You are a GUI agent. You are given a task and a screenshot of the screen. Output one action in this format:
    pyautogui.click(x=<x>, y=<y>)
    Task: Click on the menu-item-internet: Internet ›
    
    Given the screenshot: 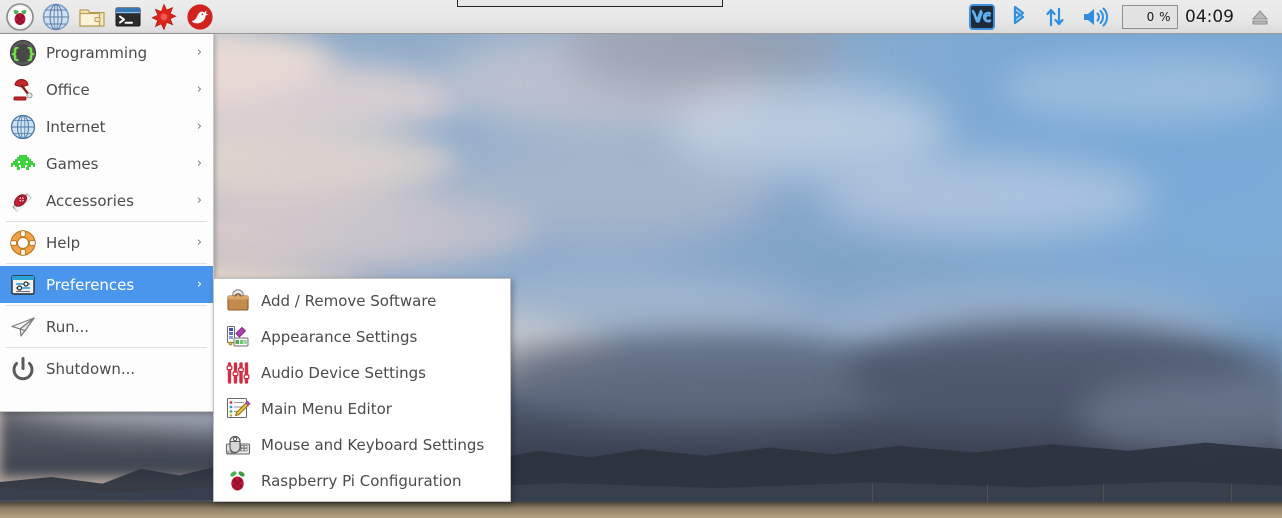 What is the action you would take?
    pyautogui.click(x=106, y=126)
    